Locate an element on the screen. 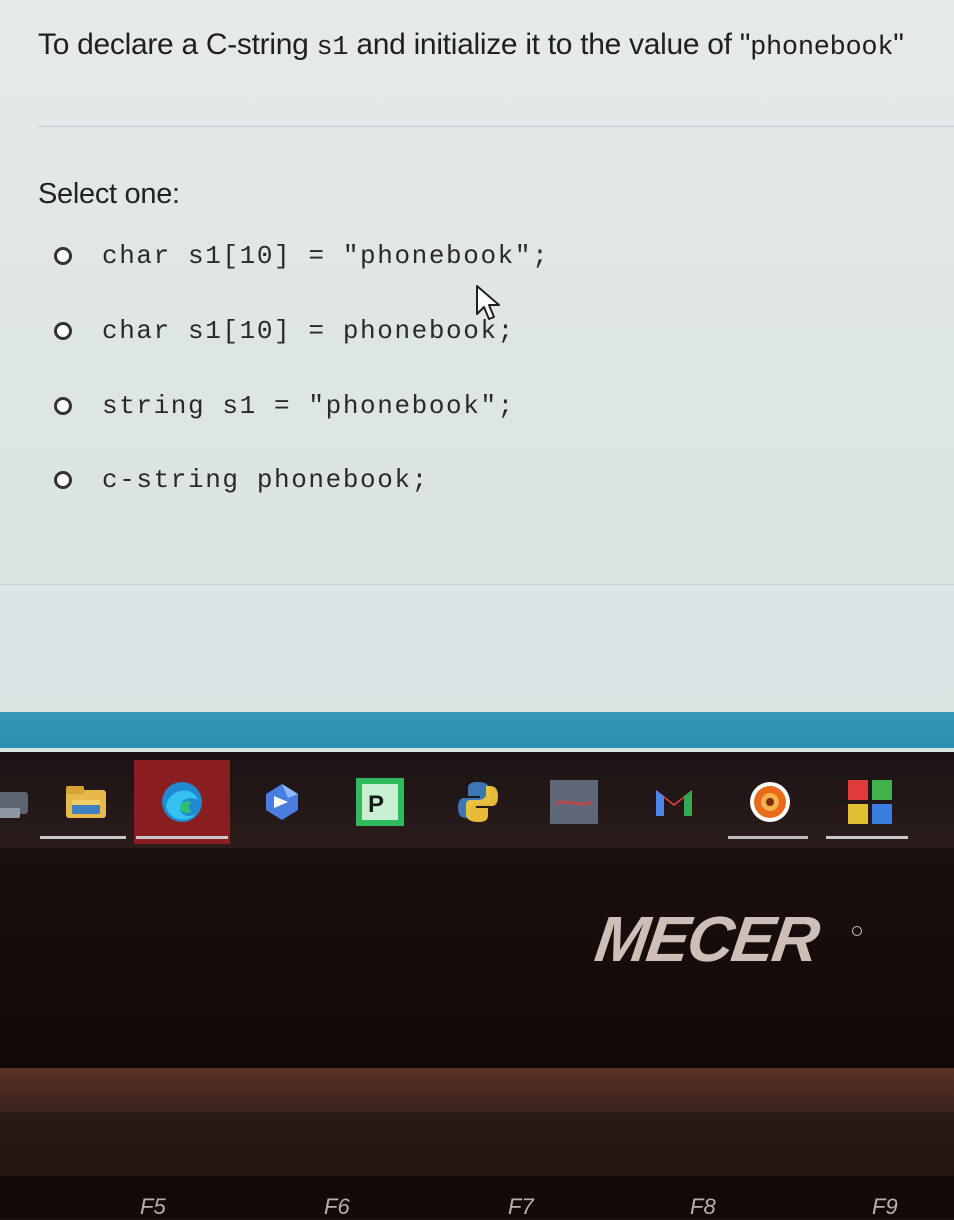 The image size is (954, 1220). partial-app-icon is located at coordinates (21, 802).